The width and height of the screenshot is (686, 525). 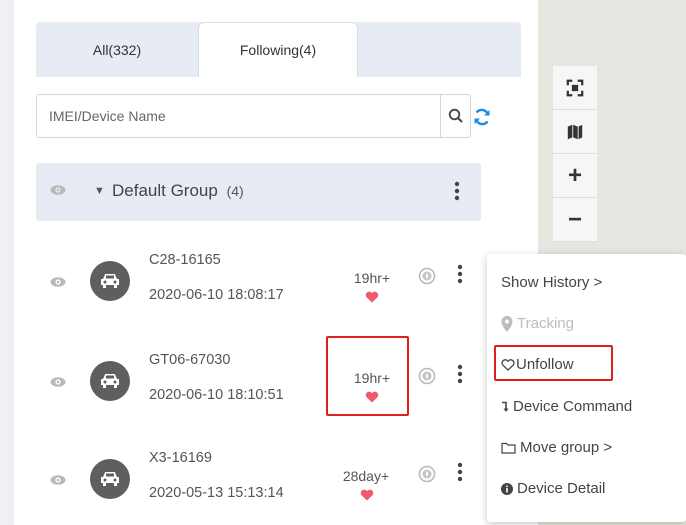 What do you see at coordinates (366, 476) in the screenshot?
I see `device-duration: 28day+` at bounding box center [366, 476].